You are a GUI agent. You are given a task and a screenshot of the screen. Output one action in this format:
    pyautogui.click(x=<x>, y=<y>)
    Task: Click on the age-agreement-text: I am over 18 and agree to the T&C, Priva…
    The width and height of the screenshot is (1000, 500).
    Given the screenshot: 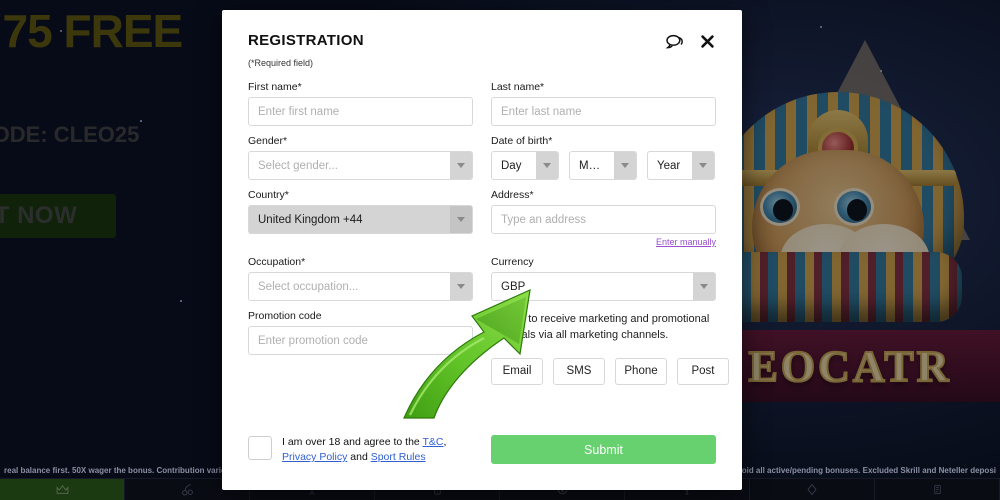 What is the action you would take?
    pyautogui.click(x=364, y=450)
    